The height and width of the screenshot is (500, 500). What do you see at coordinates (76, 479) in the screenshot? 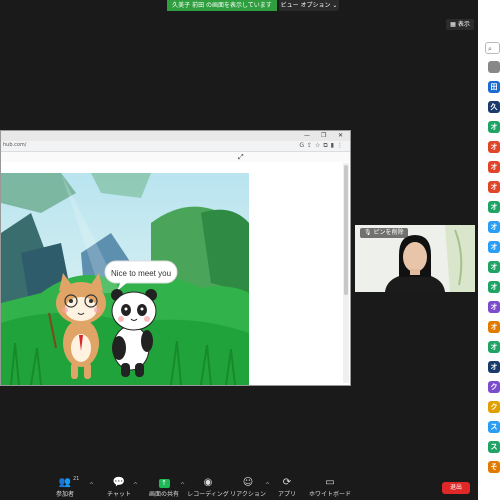
I see `participants-count: 21` at bounding box center [76, 479].